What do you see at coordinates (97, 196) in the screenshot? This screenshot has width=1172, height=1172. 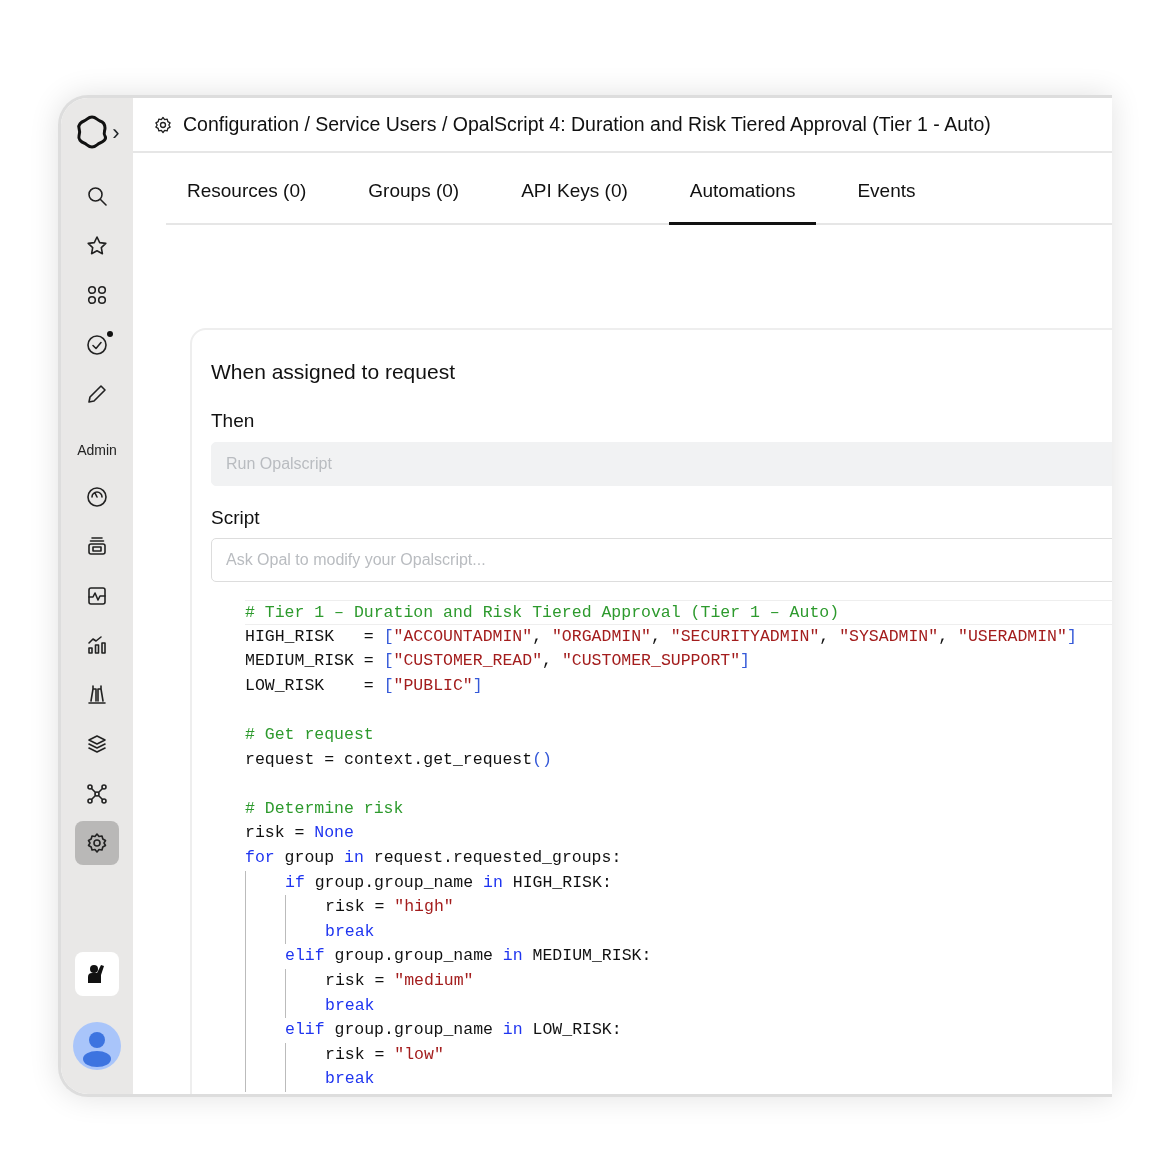 I see `search-icon` at bounding box center [97, 196].